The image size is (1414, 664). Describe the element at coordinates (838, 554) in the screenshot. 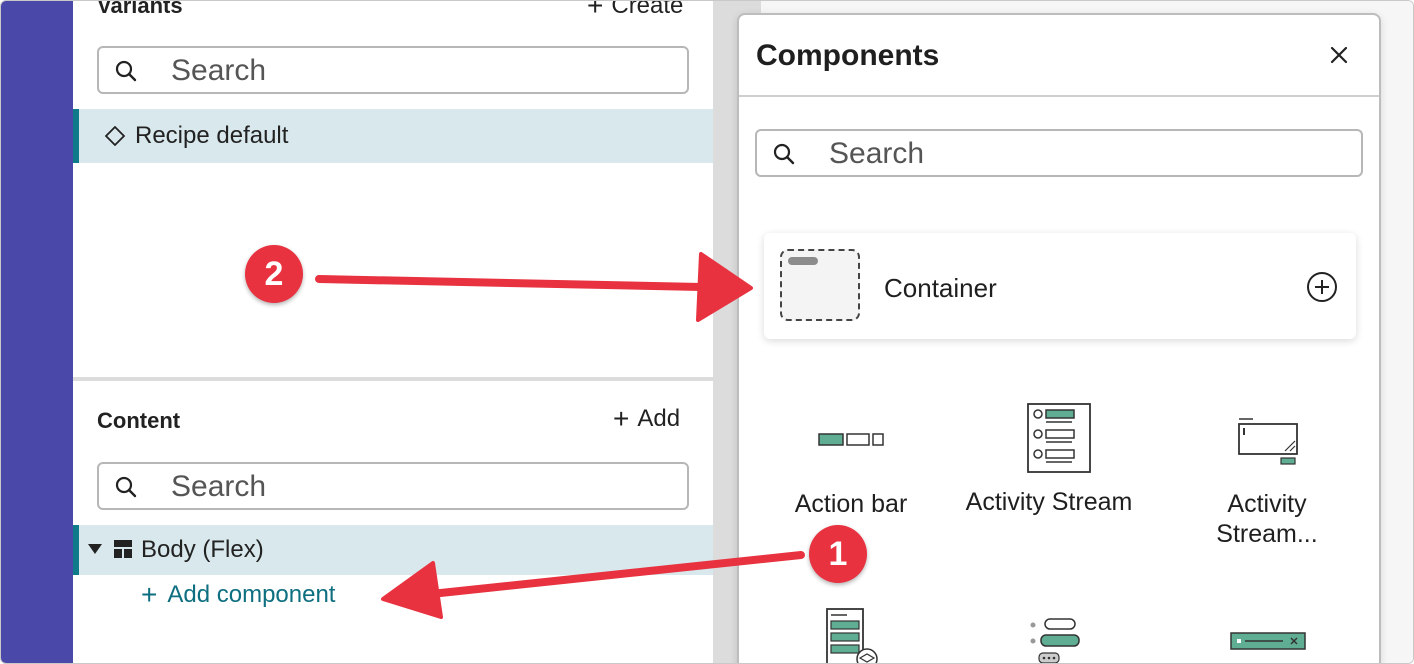

I see `annotation-badge-1: 1` at that location.